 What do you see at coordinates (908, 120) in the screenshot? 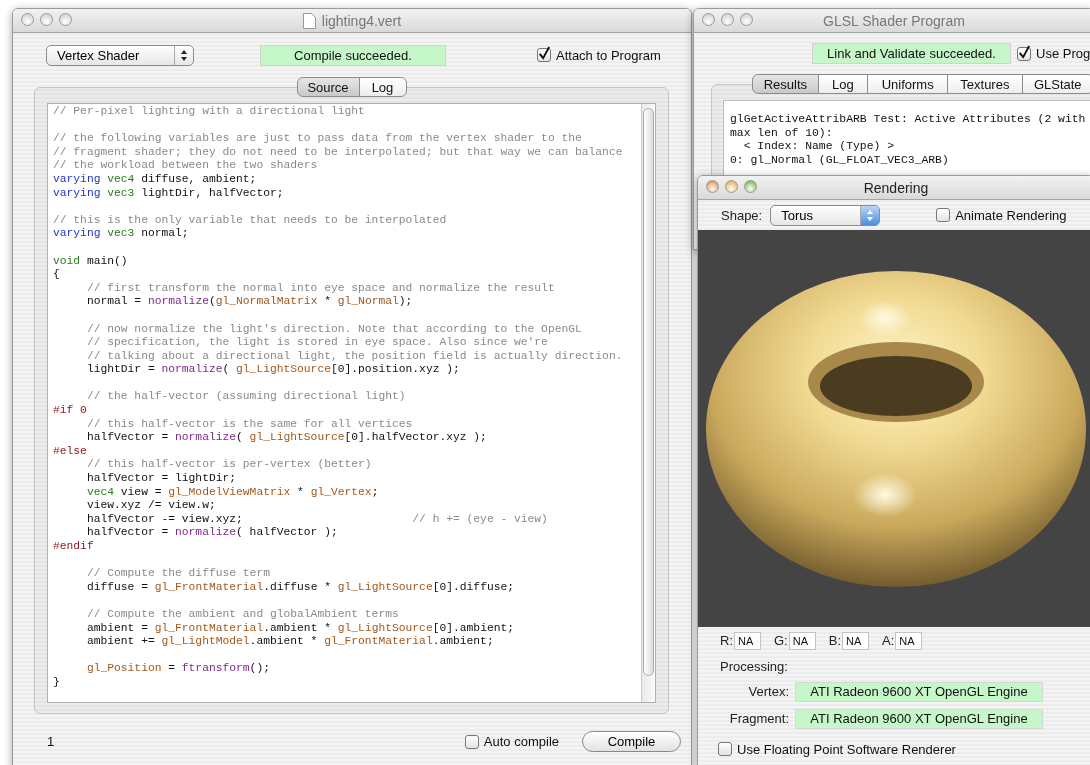
I see `results-line: glGetActiveAttribARB Test: Active Attributes (2 with` at bounding box center [908, 120].